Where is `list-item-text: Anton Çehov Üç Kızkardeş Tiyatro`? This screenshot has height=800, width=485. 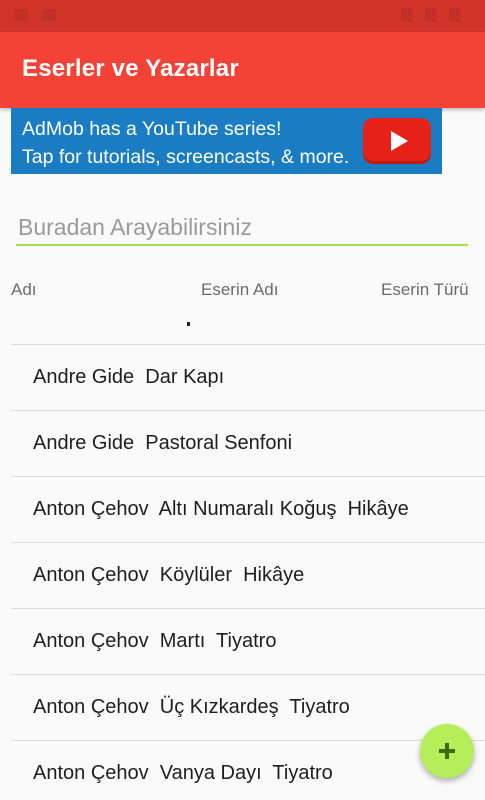
list-item-text: Anton Çehov Üç Kızkardeş Tiyatro is located at coordinates (191, 707).